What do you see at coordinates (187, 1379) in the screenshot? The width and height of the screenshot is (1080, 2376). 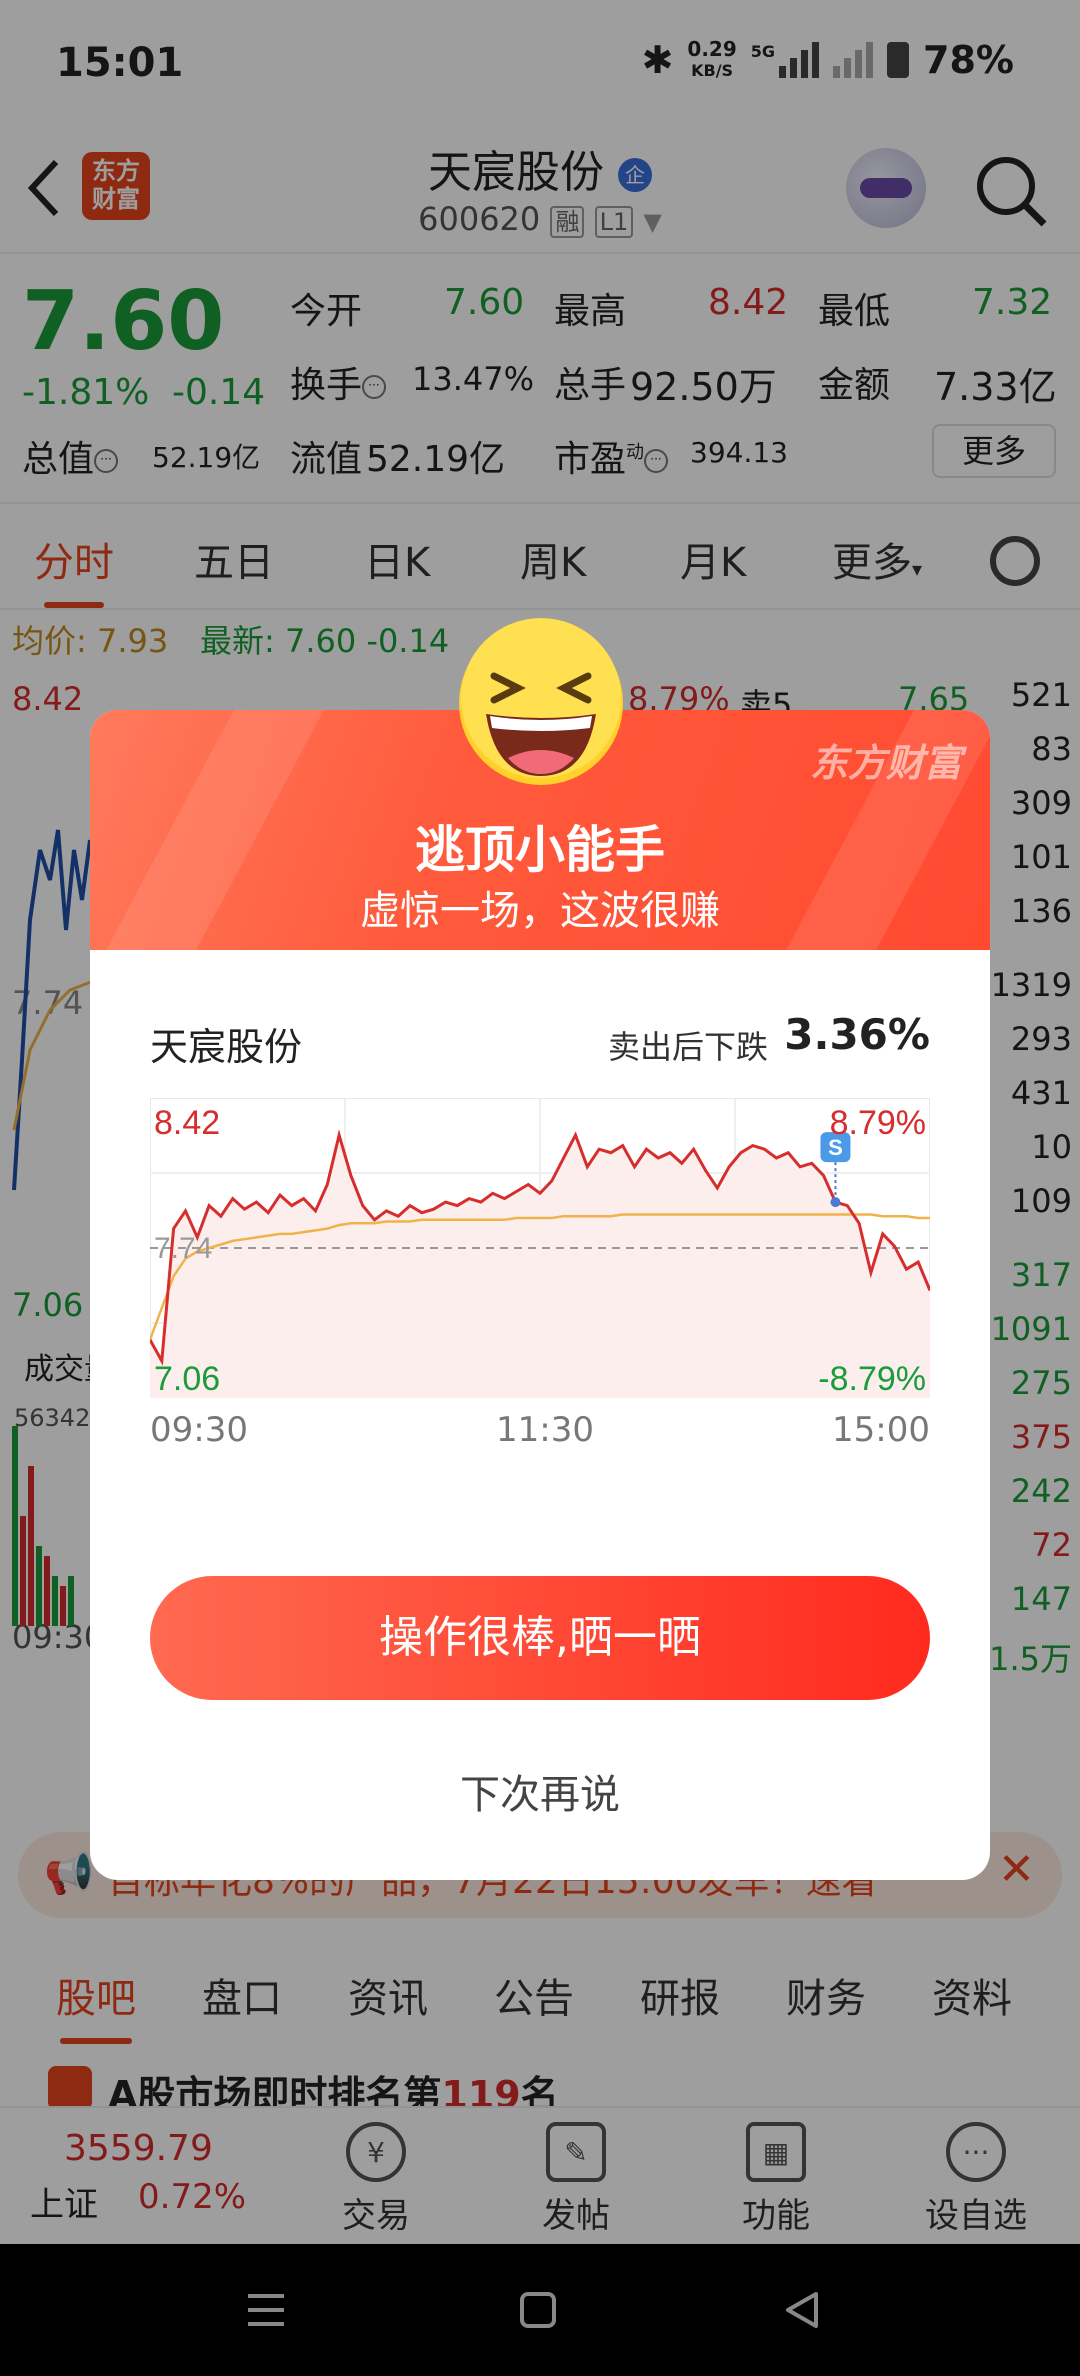 I see `y-tick-bottom: 7.06` at bounding box center [187, 1379].